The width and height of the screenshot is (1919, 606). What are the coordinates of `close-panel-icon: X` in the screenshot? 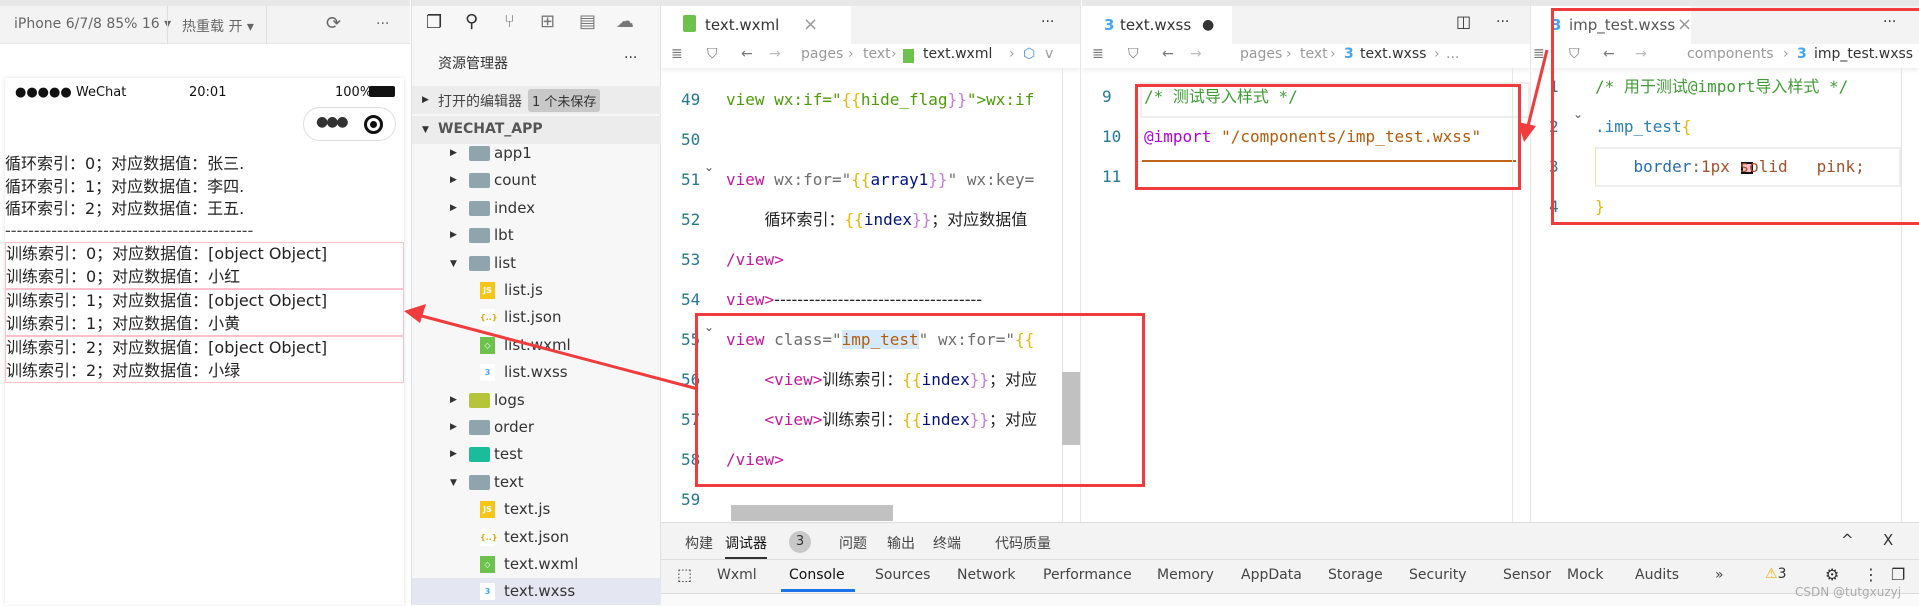 It's located at (1888, 540).